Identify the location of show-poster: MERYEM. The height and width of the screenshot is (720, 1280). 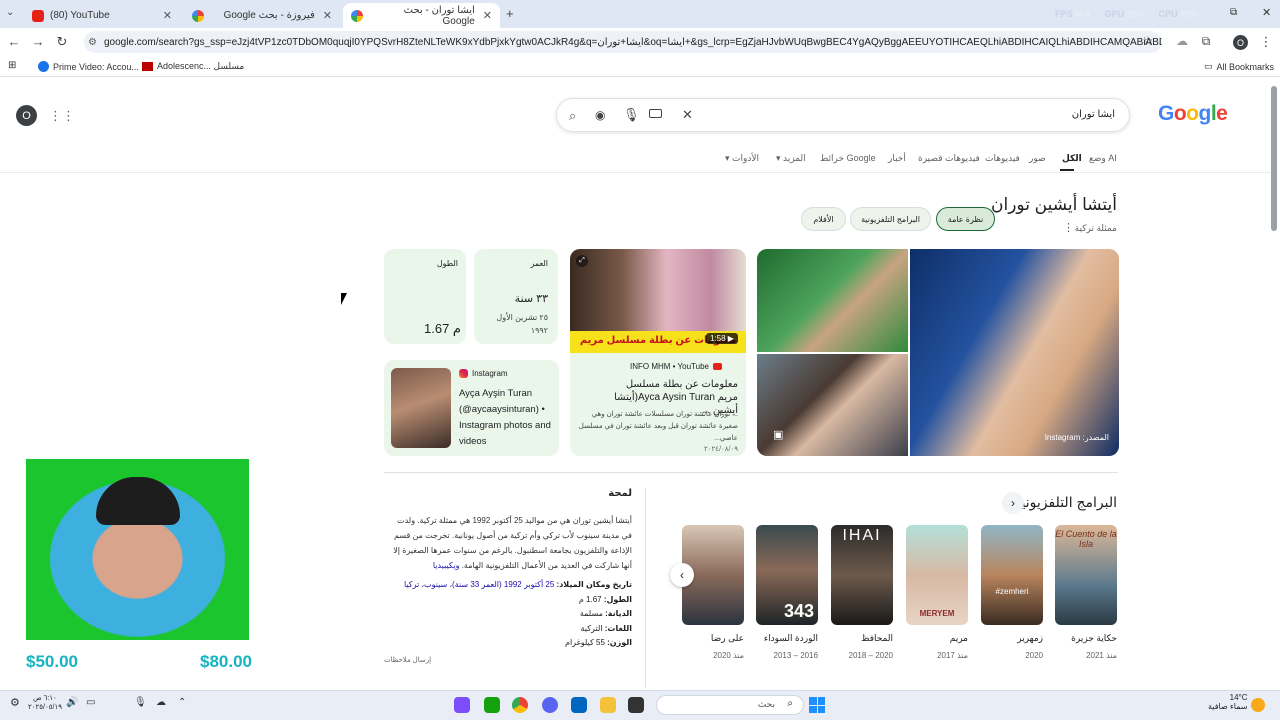
(937, 575).